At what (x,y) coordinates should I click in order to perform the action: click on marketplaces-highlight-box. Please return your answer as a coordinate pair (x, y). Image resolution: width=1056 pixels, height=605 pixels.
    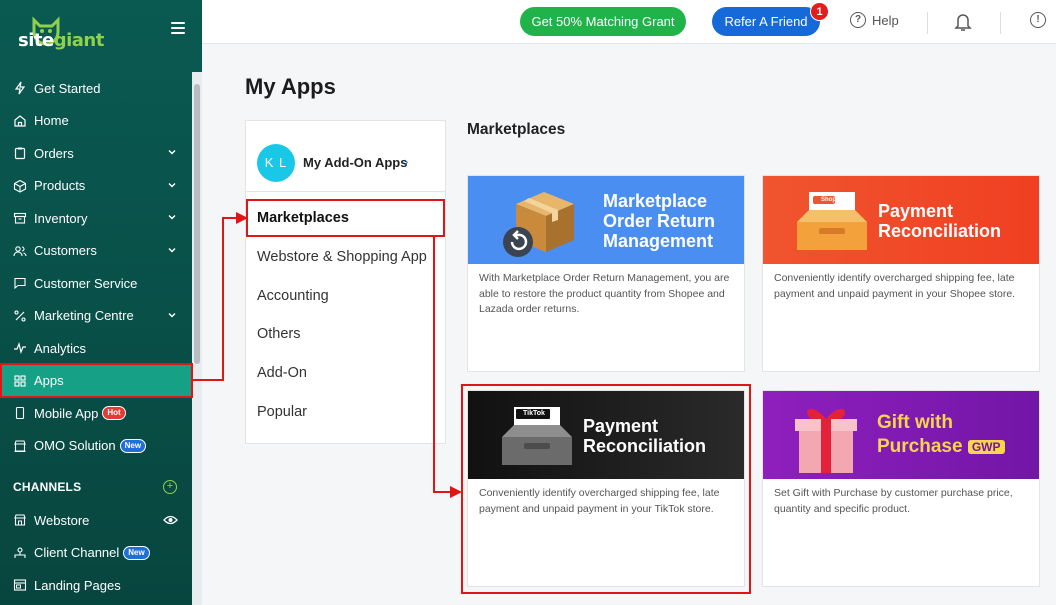
    Looking at the image, I should click on (345, 218).